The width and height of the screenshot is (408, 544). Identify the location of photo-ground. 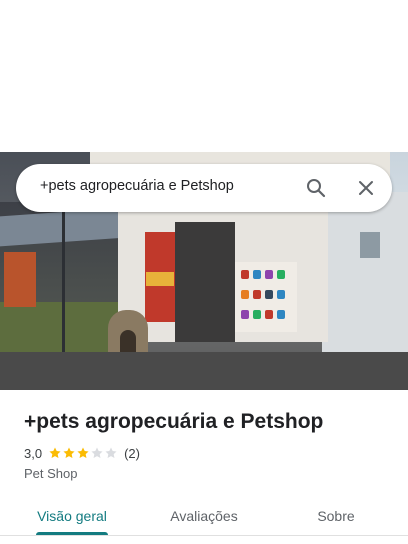
(204, 371).